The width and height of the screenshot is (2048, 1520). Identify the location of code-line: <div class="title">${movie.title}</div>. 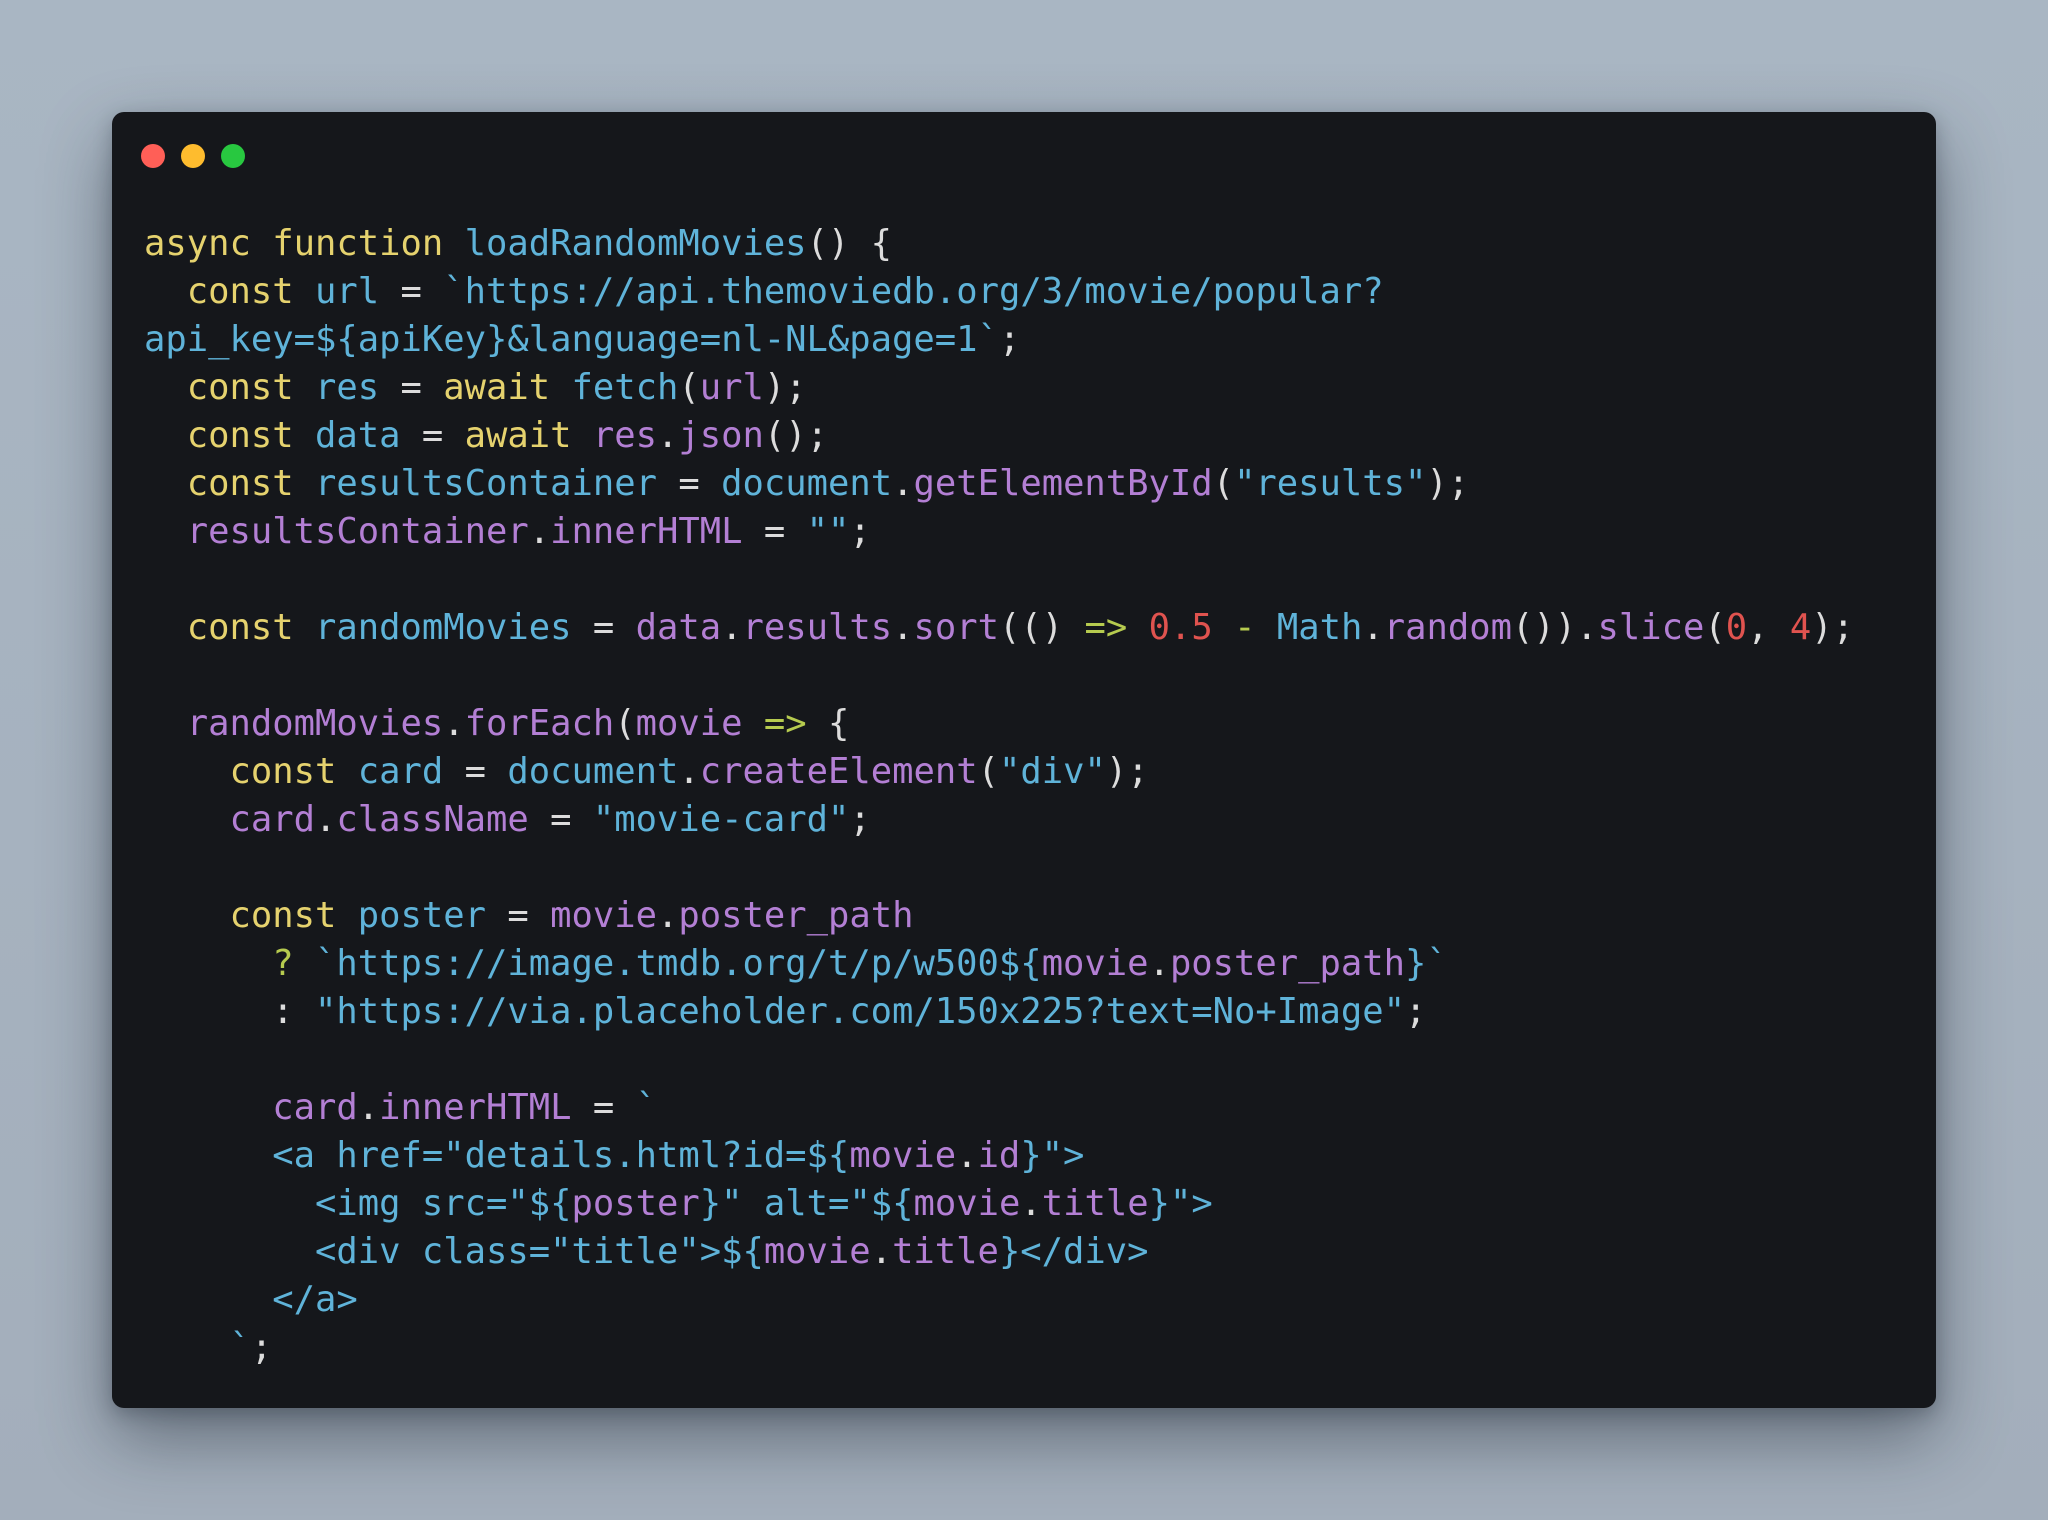
(999, 1252).